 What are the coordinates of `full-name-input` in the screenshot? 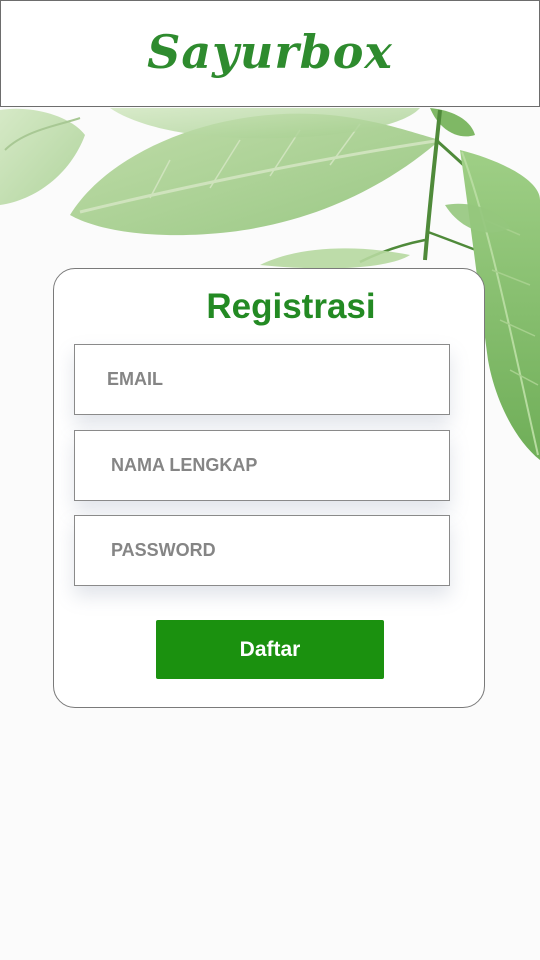 It's located at (262, 465).